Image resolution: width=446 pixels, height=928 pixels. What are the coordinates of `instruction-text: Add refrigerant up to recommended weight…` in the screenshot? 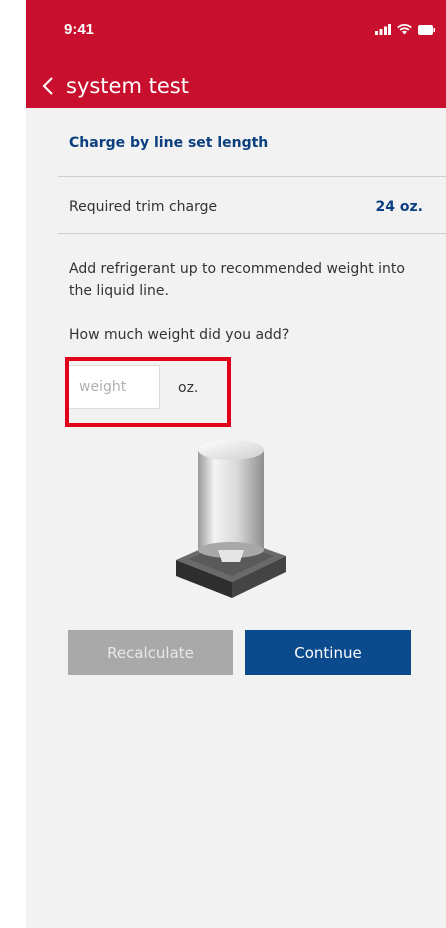 It's located at (237, 280).